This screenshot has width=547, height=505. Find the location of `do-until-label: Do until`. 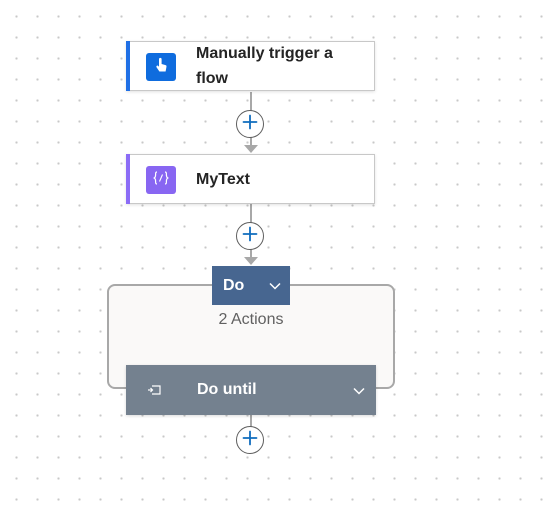

do-until-label: Do until is located at coordinates (227, 389).